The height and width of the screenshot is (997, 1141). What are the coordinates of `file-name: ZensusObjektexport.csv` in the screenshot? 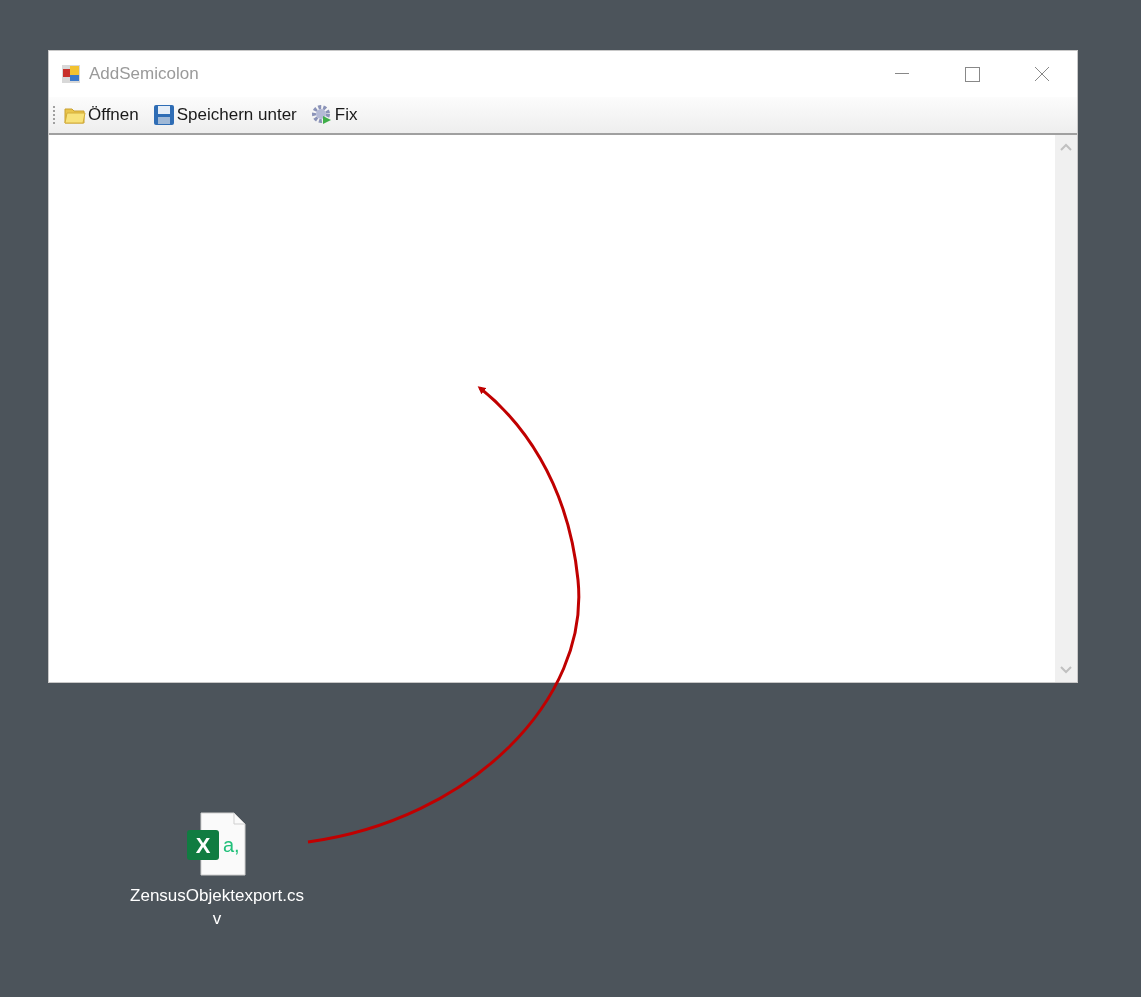 It's located at (217, 907).